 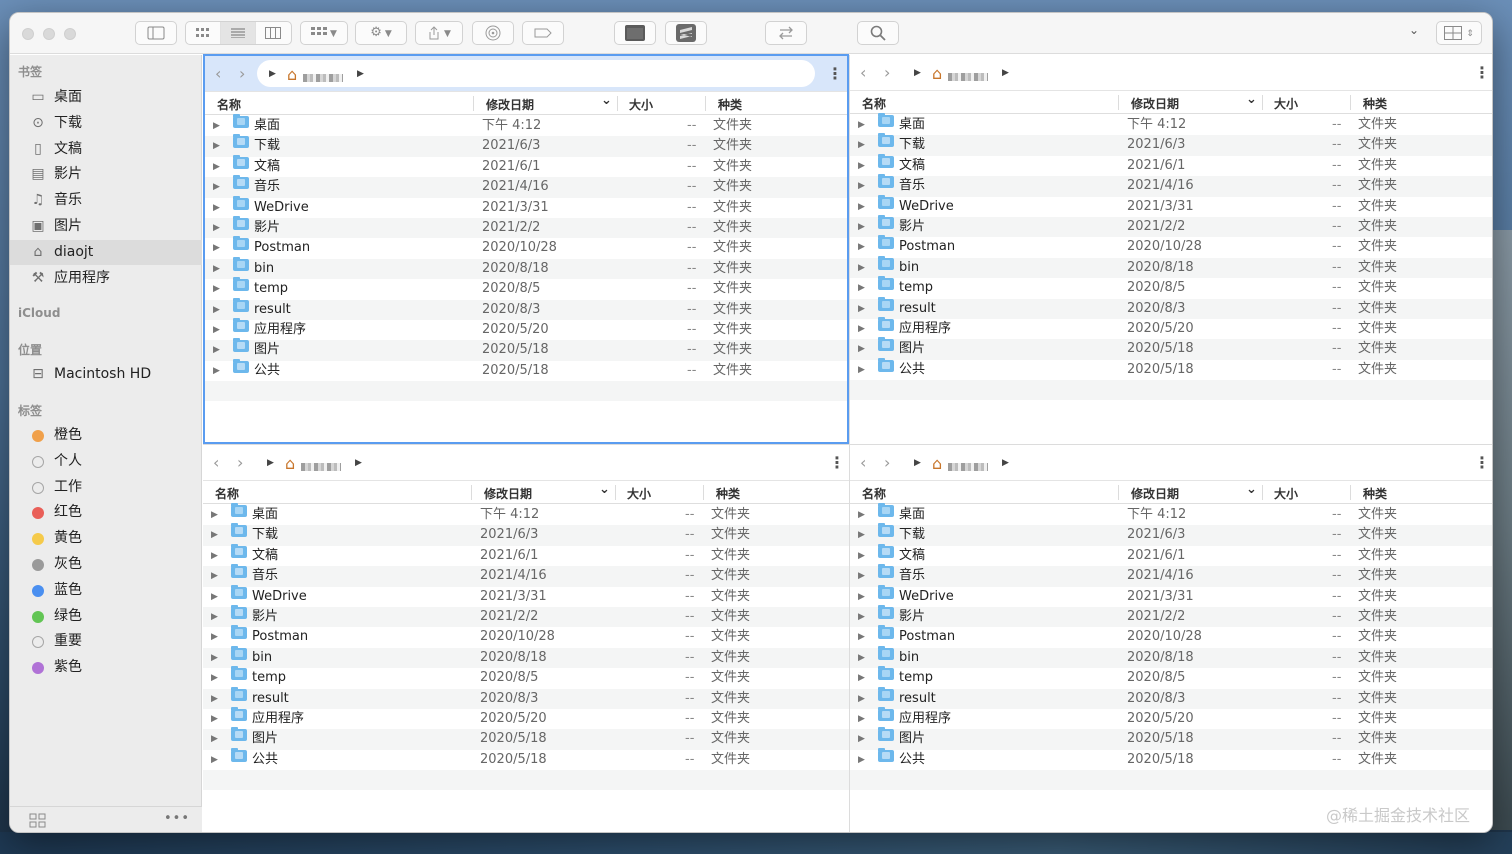 I want to click on sidebar-tag-item: 个人, so click(x=106, y=461).